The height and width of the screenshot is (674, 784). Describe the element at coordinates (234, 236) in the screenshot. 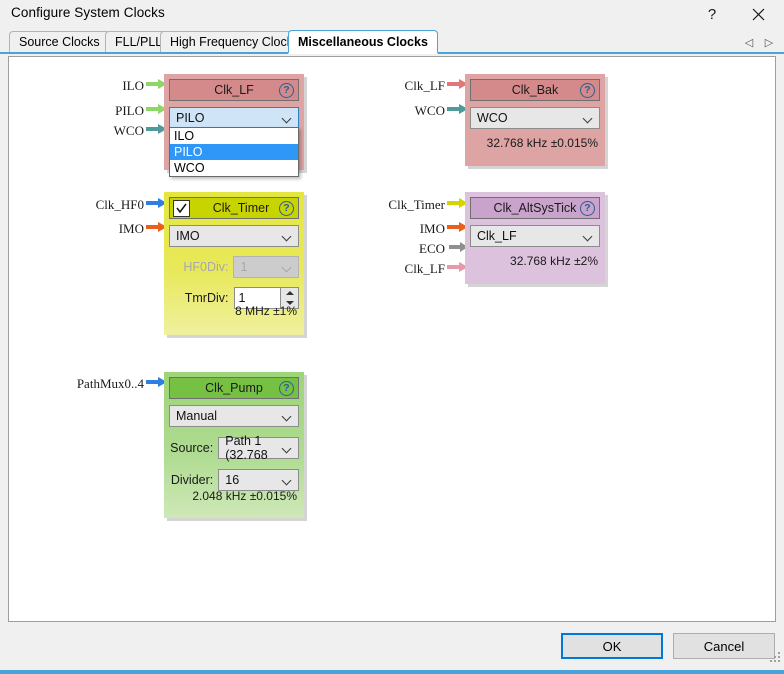

I see `clk-timer-source-combobox: IMO` at that location.